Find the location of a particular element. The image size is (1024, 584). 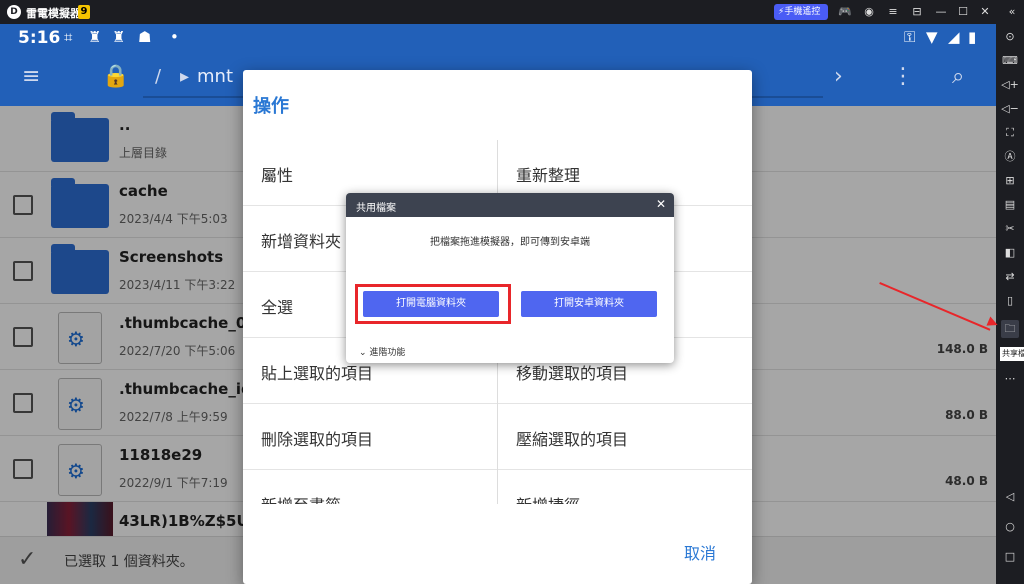

signal-icon: ◢ is located at coordinates (954, 37).